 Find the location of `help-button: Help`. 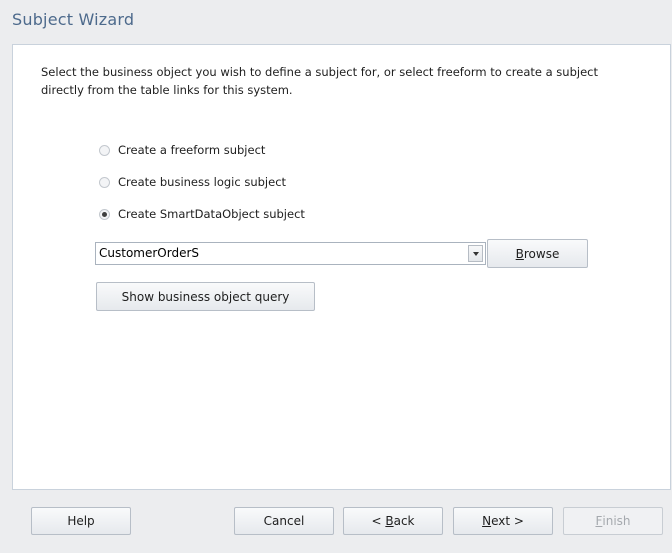

help-button: Help is located at coordinates (81, 521).